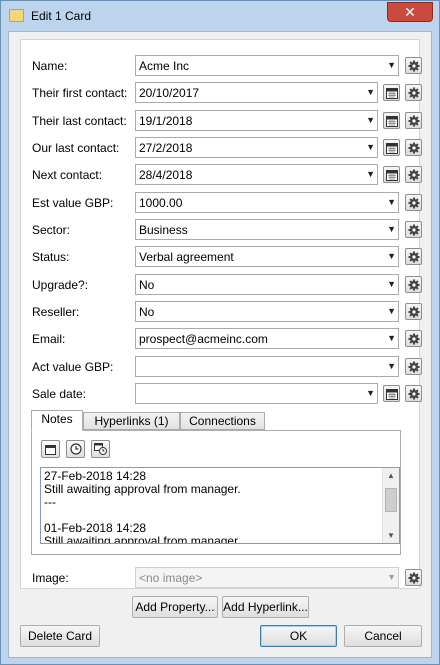 The image size is (440, 665). Describe the element at coordinates (73, 203) in the screenshot. I see `est-value-gbp-label: Est value GBP:` at that location.